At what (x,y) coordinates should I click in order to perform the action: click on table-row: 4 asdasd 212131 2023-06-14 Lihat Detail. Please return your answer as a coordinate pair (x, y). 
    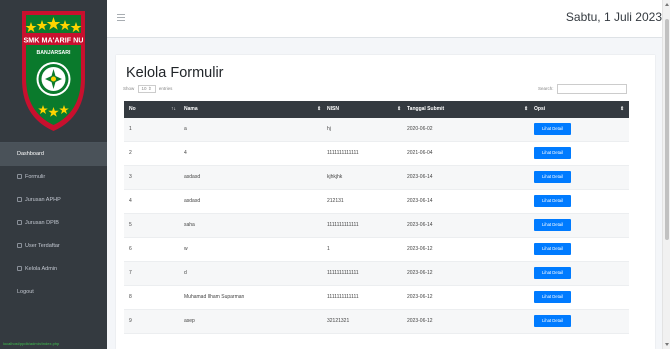
    Looking at the image, I should click on (376, 202).